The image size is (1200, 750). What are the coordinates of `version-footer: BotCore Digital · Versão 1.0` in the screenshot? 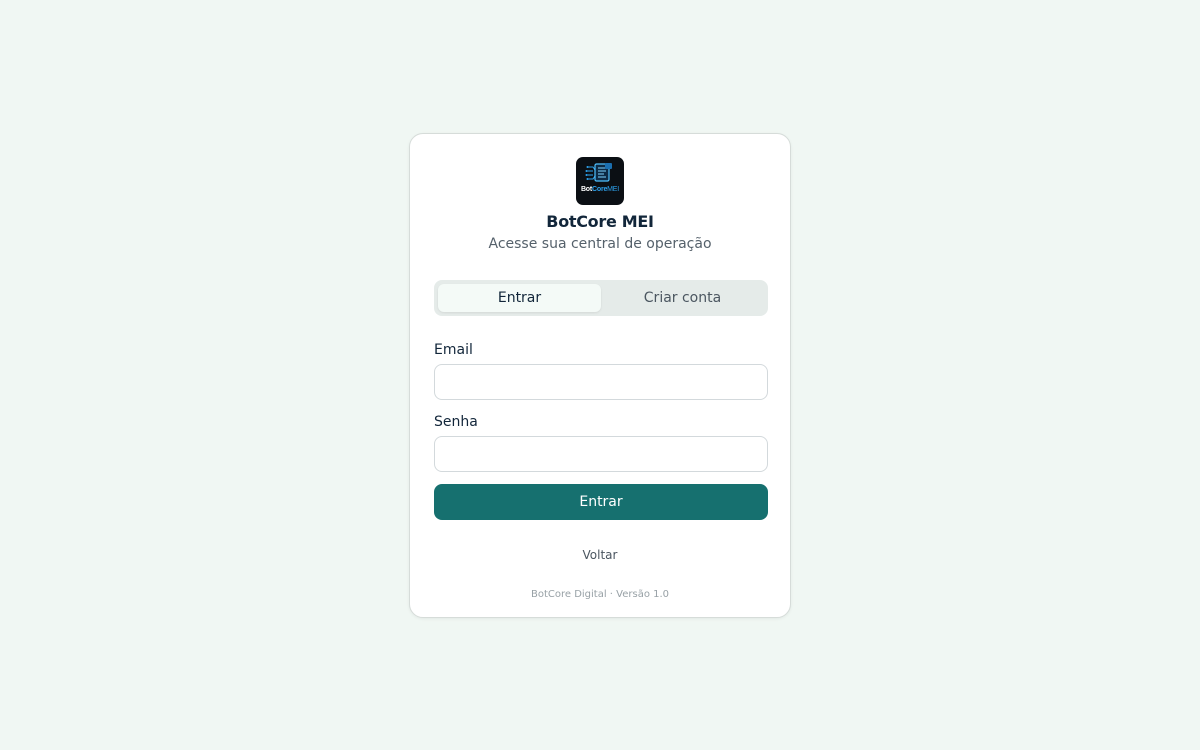 It's located at (600, 594).